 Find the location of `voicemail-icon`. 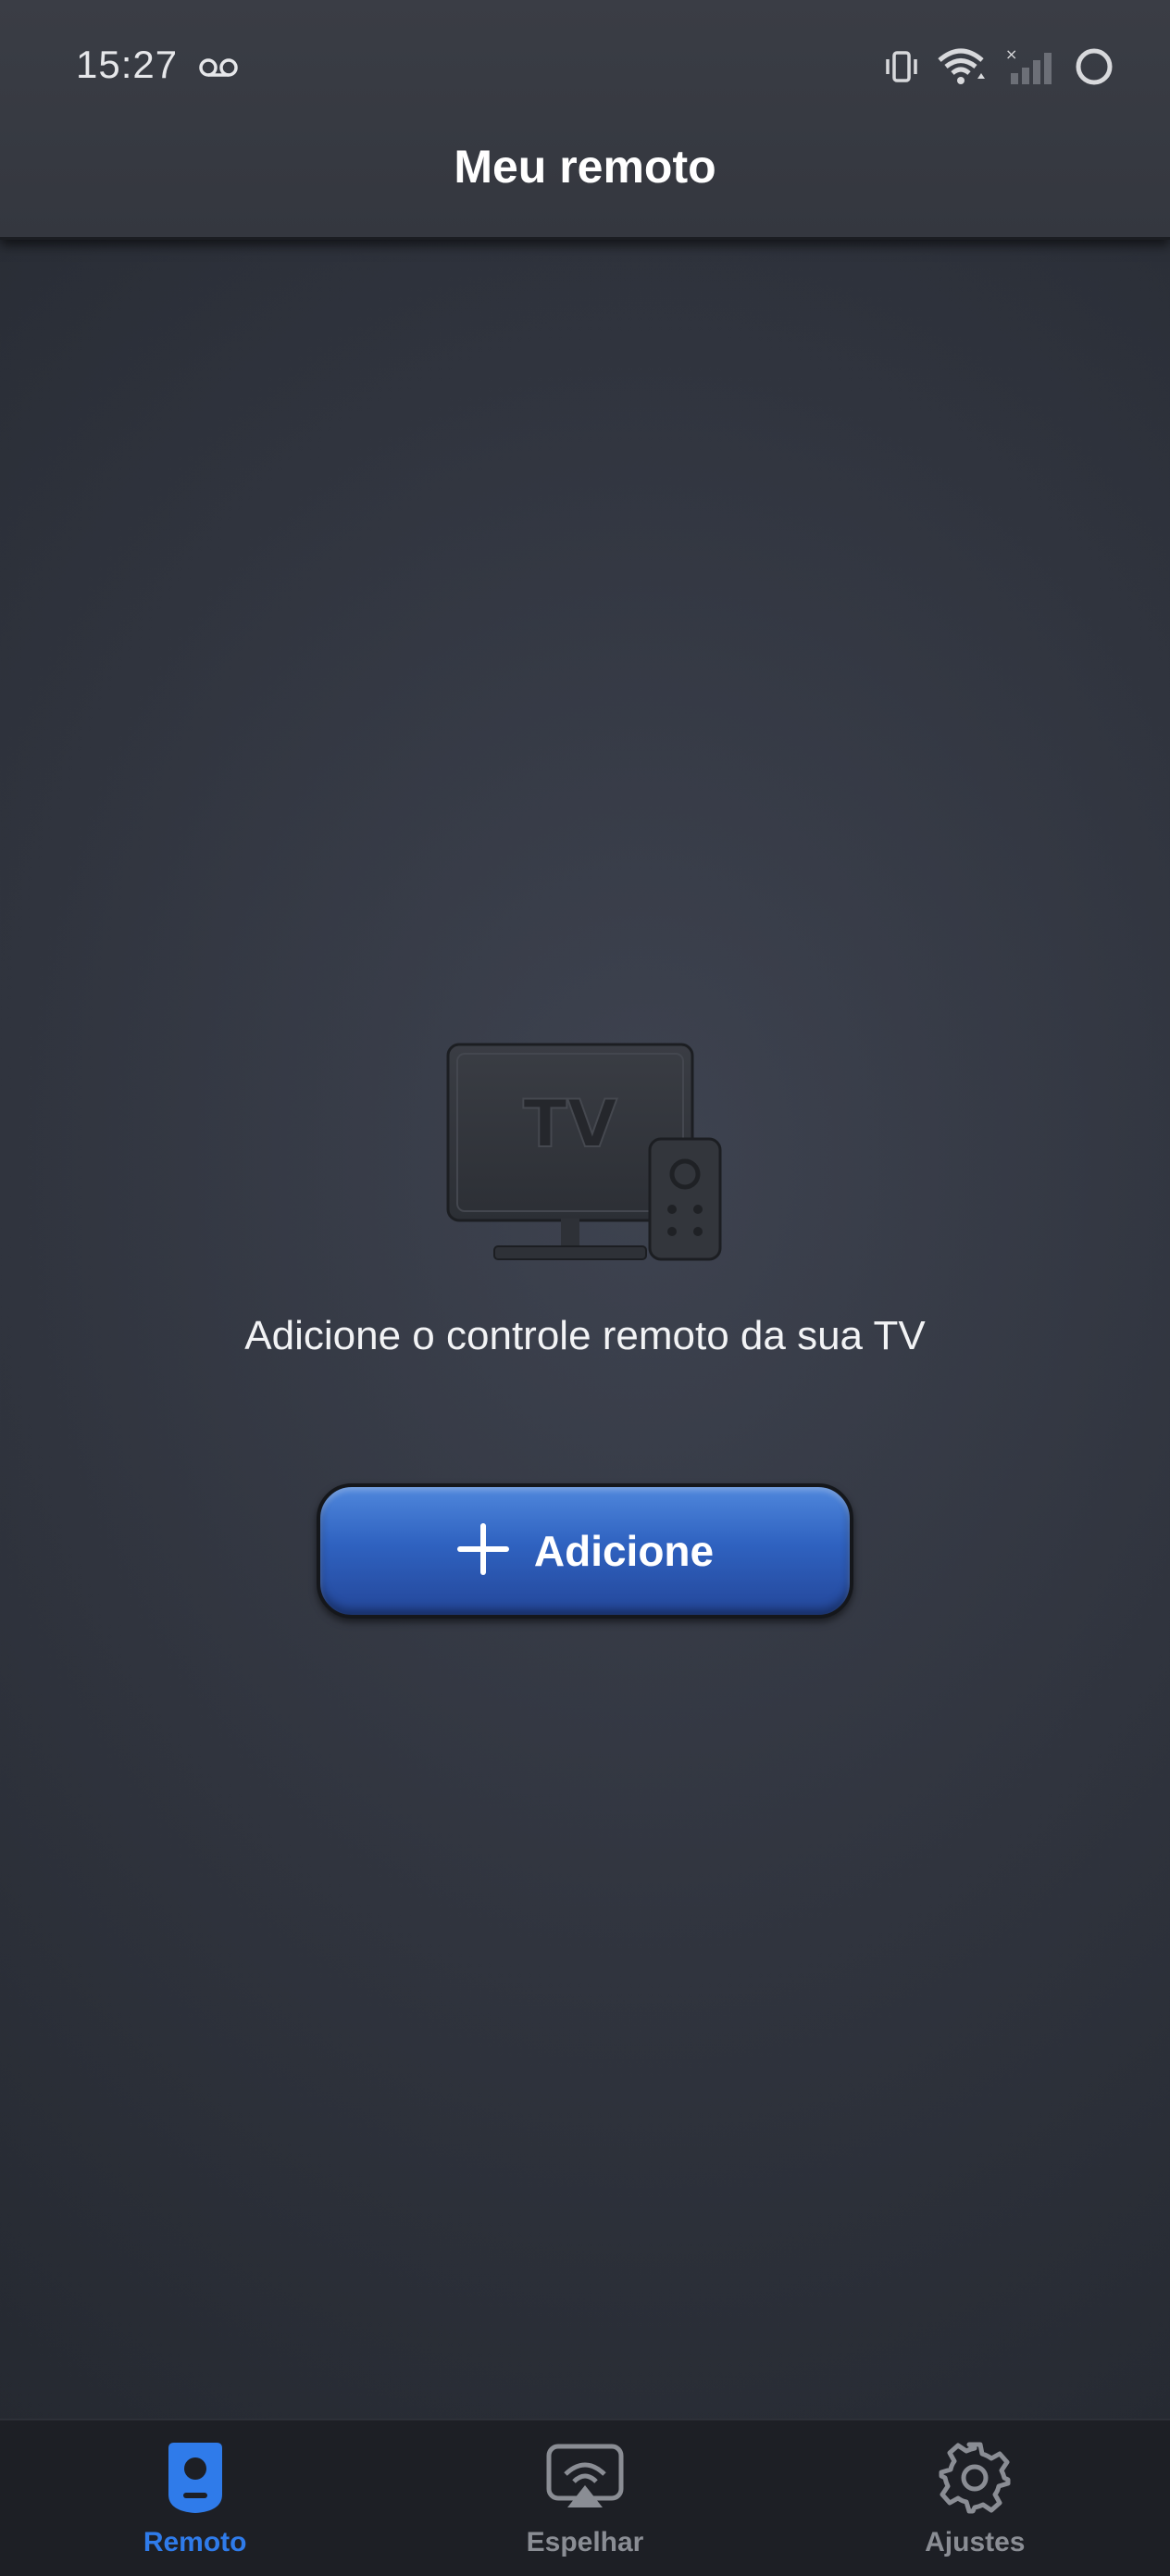

voicemail-icon is located at coordinates (218, 69).